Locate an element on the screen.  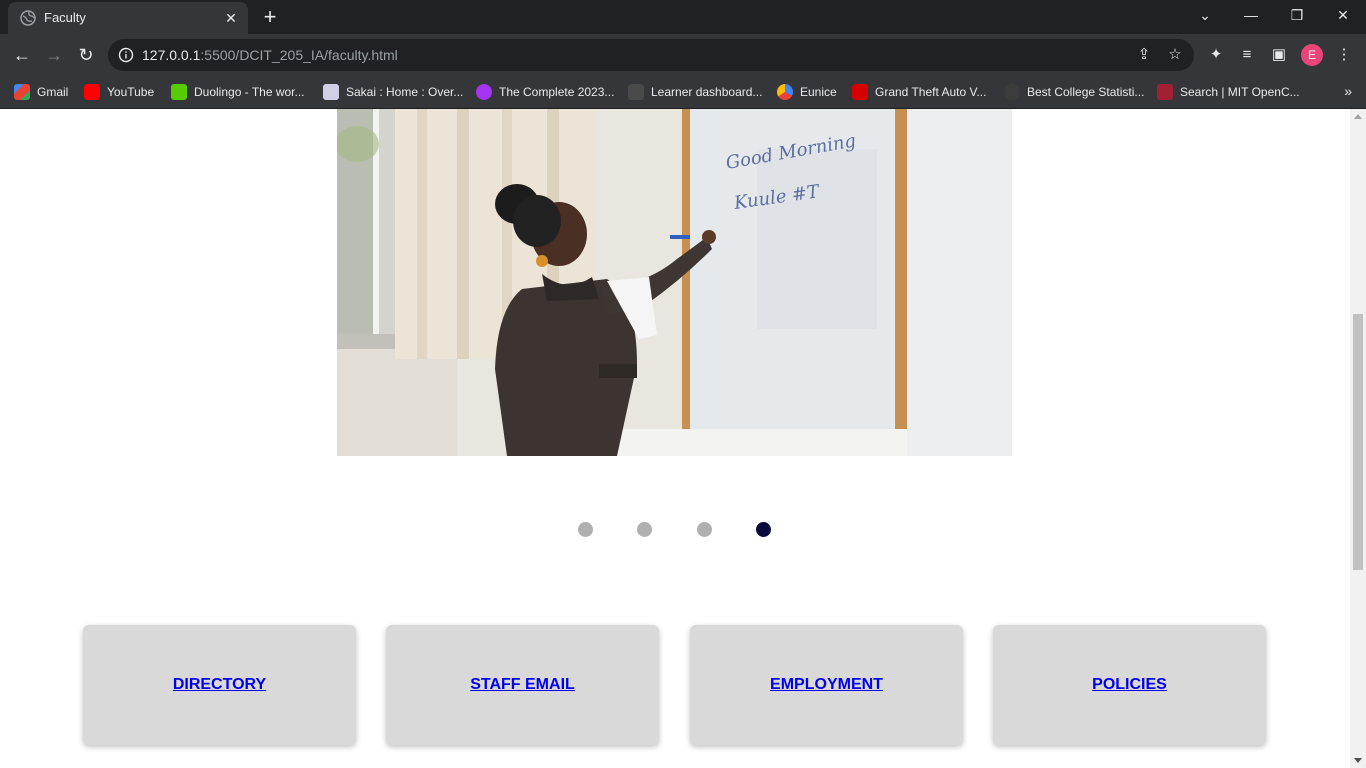
employment-card: EMPLOYMENT is located at coordinates (826, 685).